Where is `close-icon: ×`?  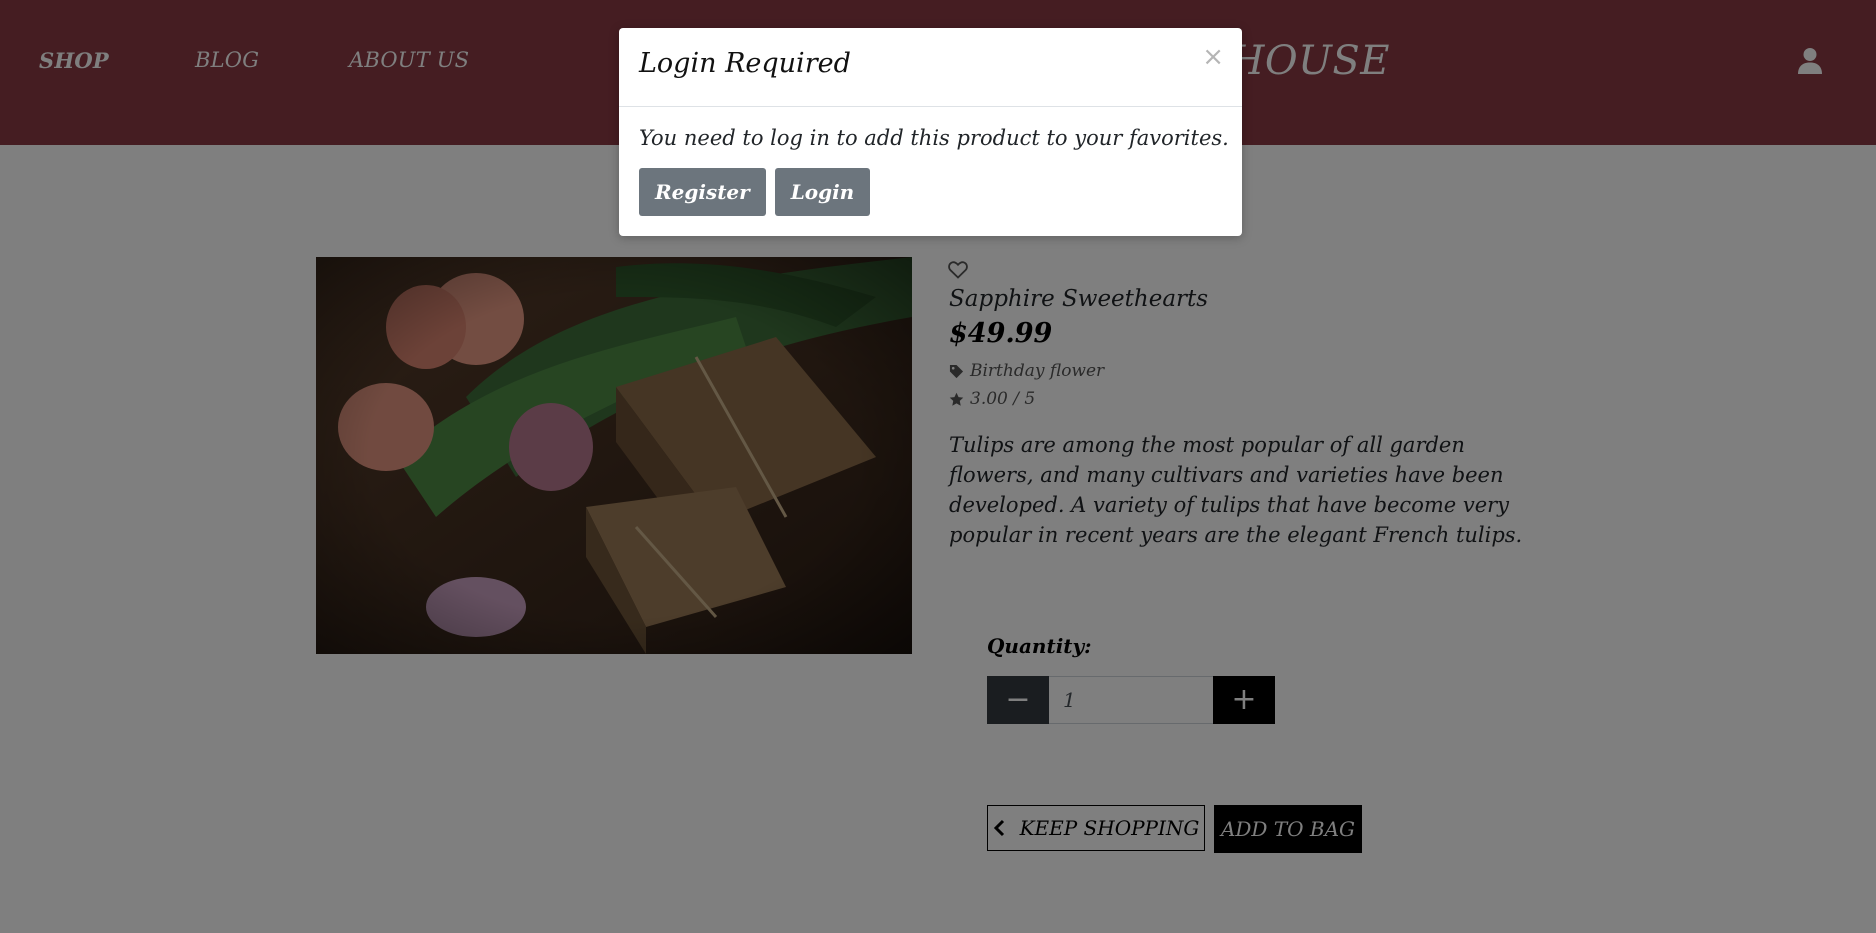 close-icon: × is located at coordinates (1213, 57).